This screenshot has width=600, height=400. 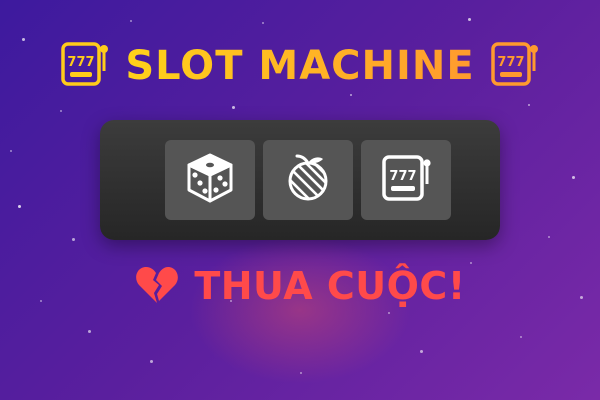 I want to click on dice-icon, so click(x=210, y=180).